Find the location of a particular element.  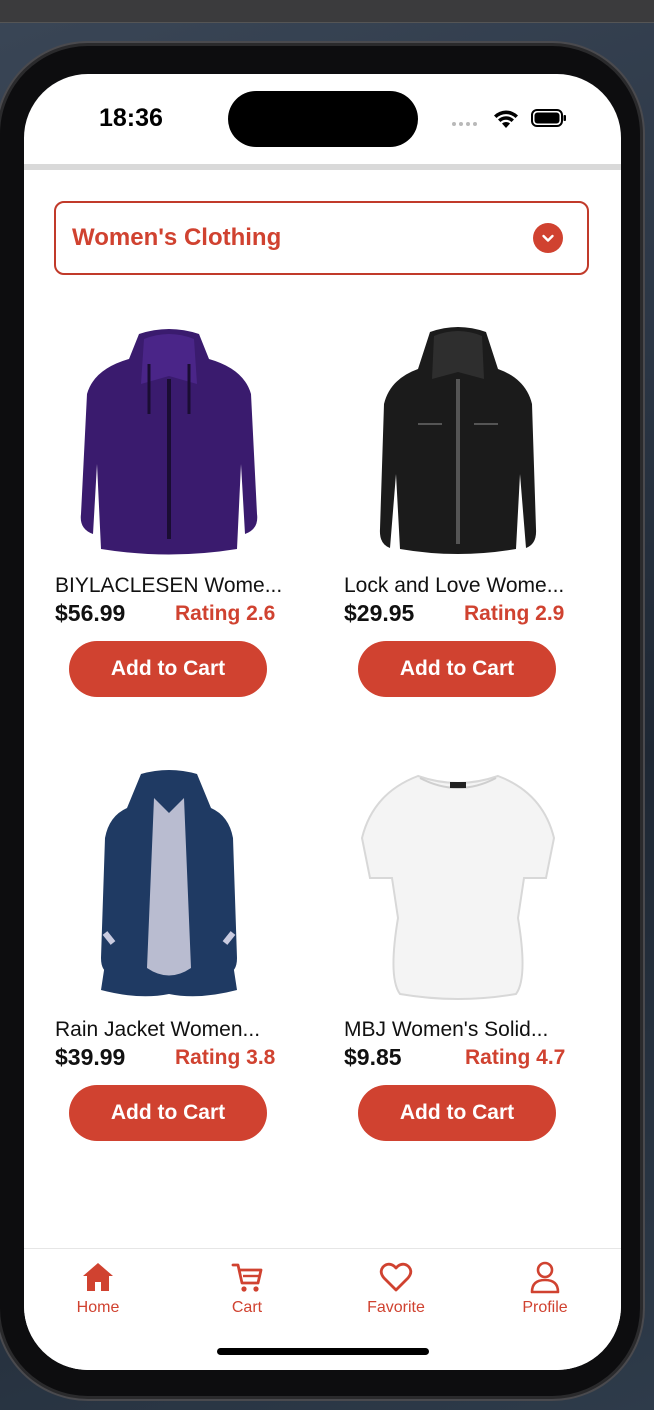

chevron-down-icon is located at coordinates (548, 238).